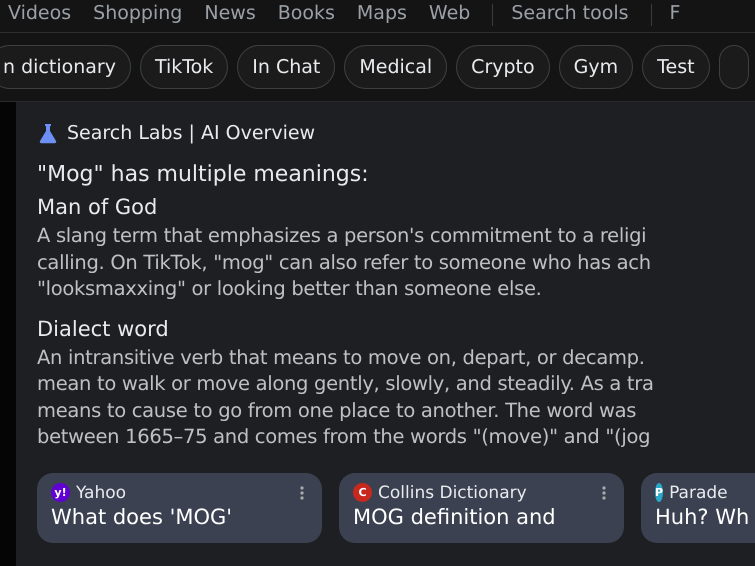  I want to click on source-card: C Collins Dictionary MOG definition and, so click(481, 507).